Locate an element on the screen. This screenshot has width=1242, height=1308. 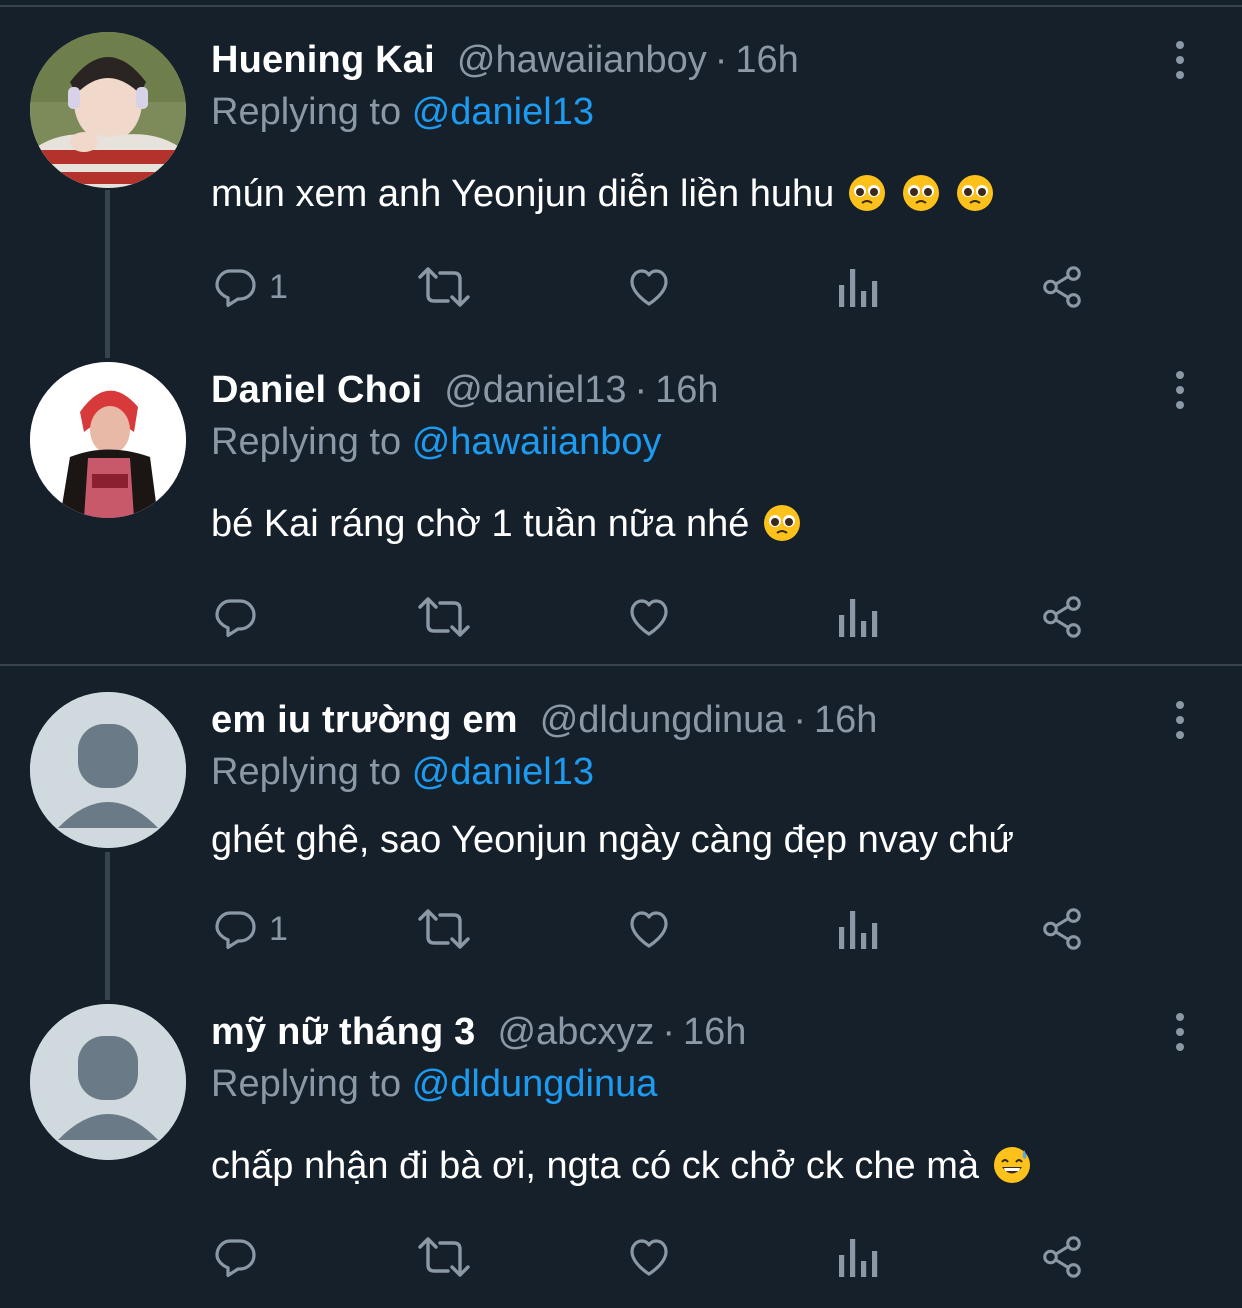
tweet-text: mún xem anh Yeonjun diễn liền huhu is located at coordinates (602, 194).